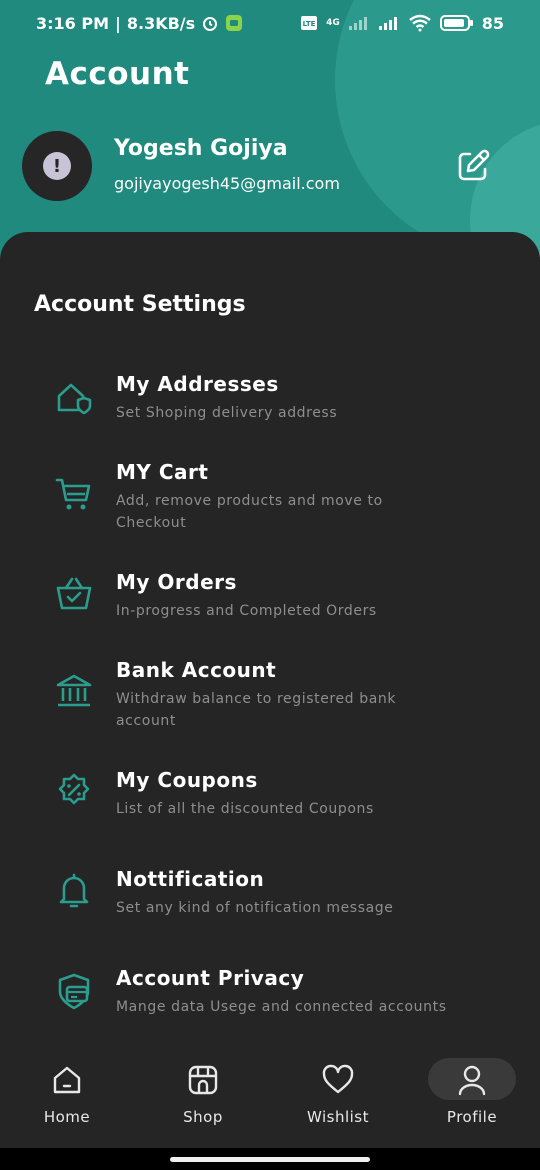 The width and height of the screenshot is (540, 1170). I want to click on nav-item-profile: Profile, so click(472, 1100).